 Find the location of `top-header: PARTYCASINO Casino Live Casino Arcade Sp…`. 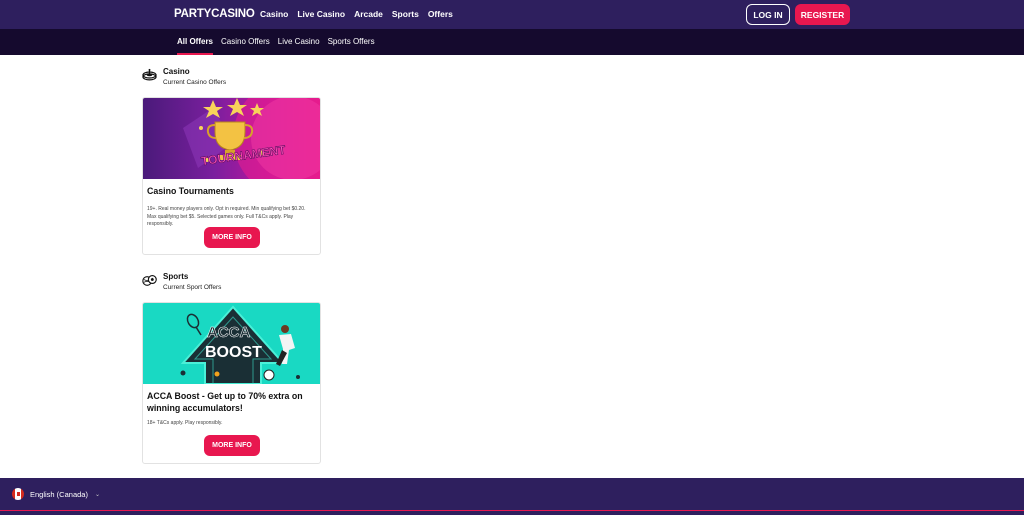

top-header: PARTYCASINO Casino Live Casino Arcade Sp… is located at coordinates (512, 14).